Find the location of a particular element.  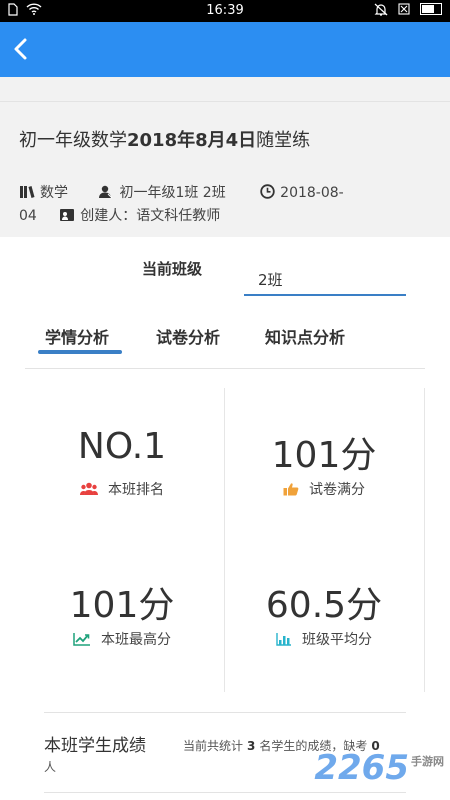

bar-chart-icon is located at coordinates (283, 639).